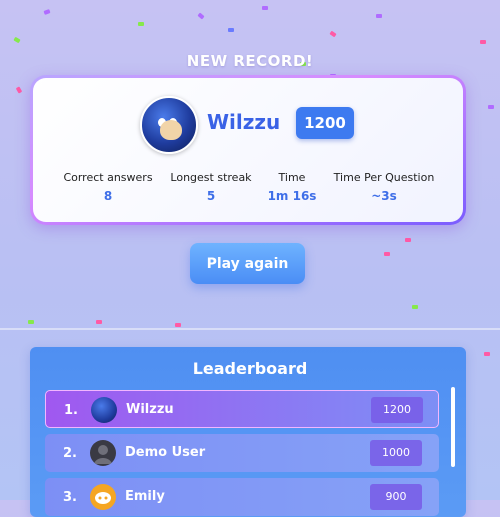 The width and height of the screenshot is (500, 517). Describe the element at coordinates (384, 196) in the screenshot. I see `stat-value: ~3s` at that location.